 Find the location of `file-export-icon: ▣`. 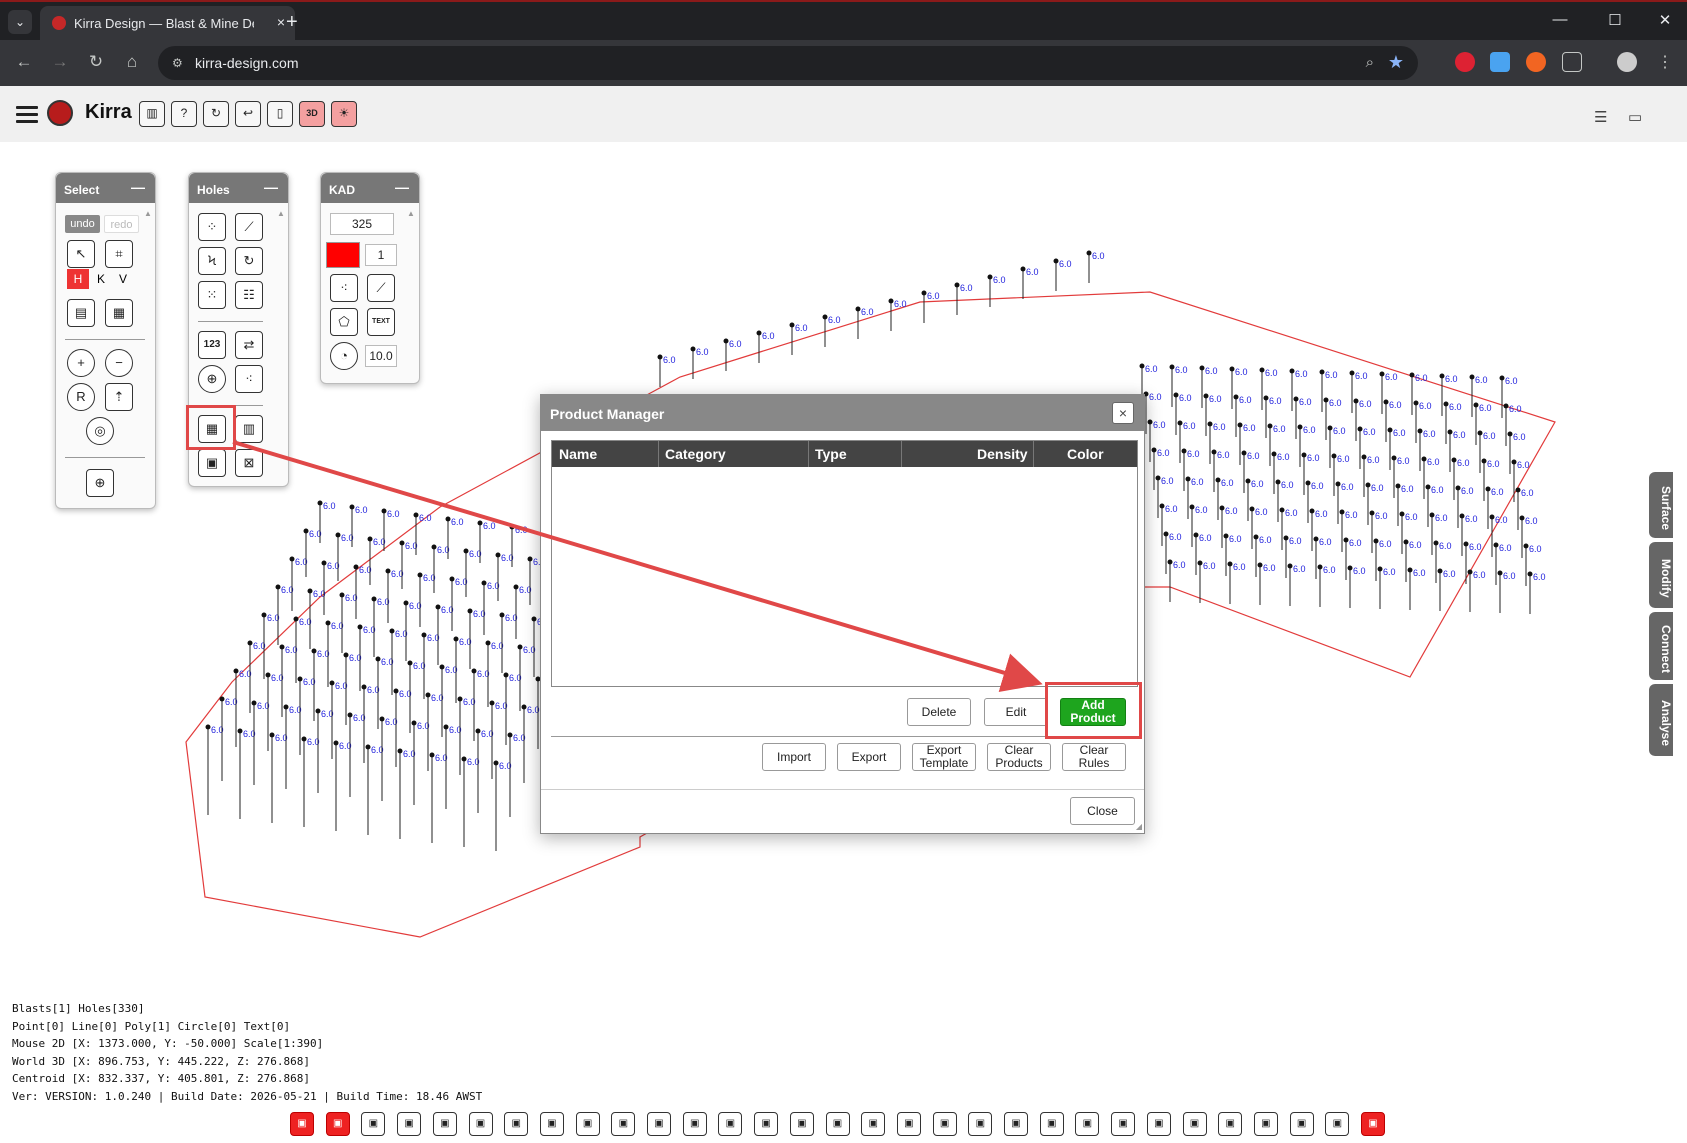

file-export-icon: ▣ is located at coordinates (480, 1124).